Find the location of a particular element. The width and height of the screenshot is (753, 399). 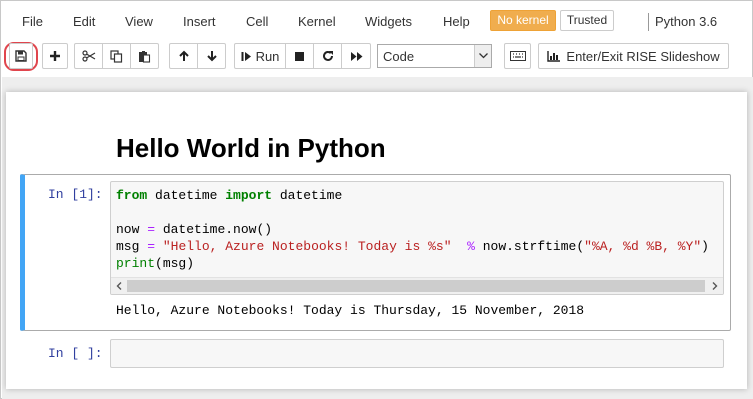

markdown-heading: Hello World in Python is located at coordinates (251, 148).